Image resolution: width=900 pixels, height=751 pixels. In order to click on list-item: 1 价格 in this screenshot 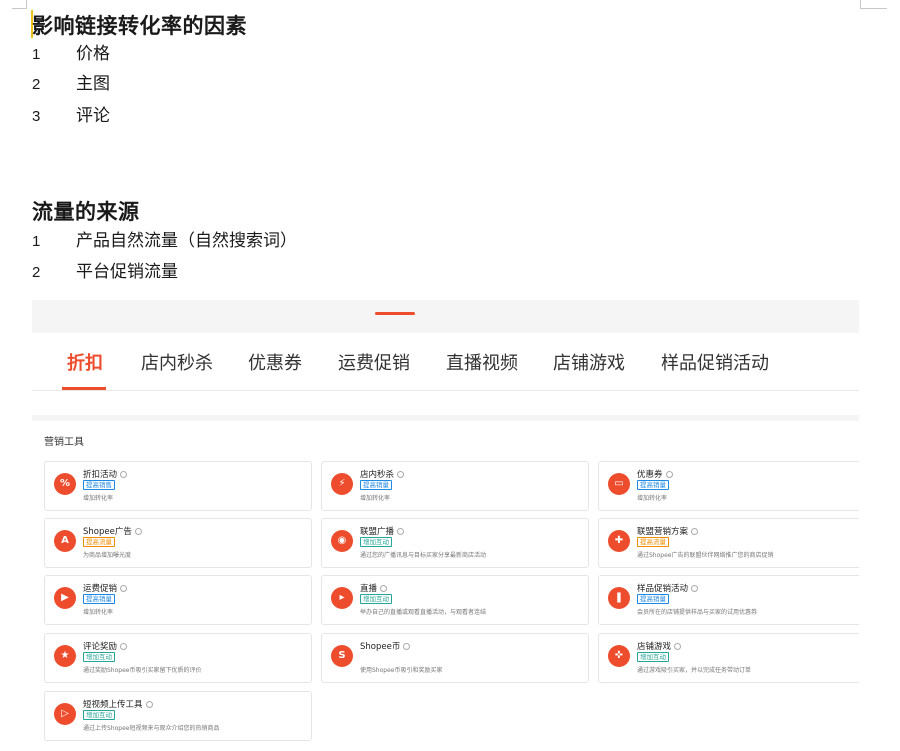, I will do `click(71, 54)`.